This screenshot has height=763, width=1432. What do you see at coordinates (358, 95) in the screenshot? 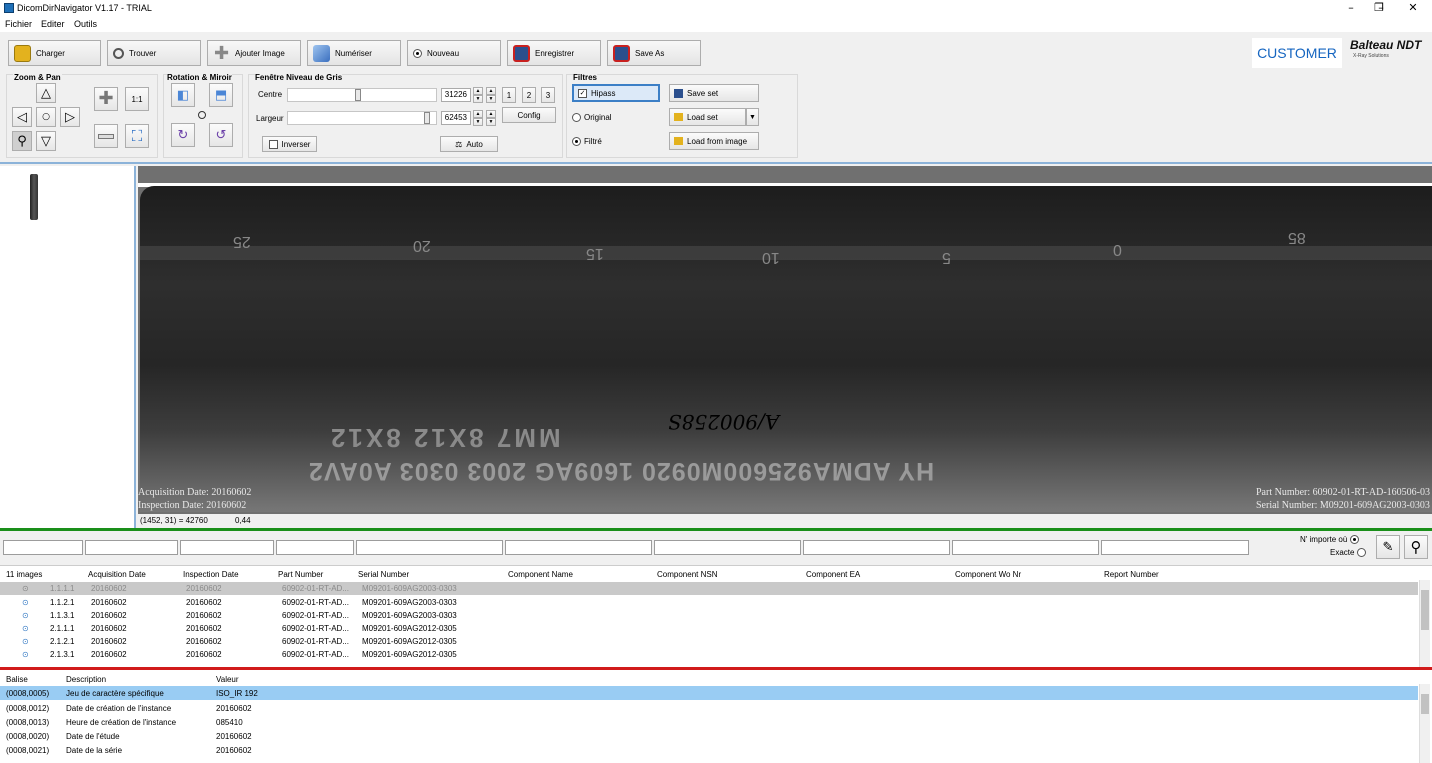
I see `centre-slider-thumb` at bounding box center [358, 95].